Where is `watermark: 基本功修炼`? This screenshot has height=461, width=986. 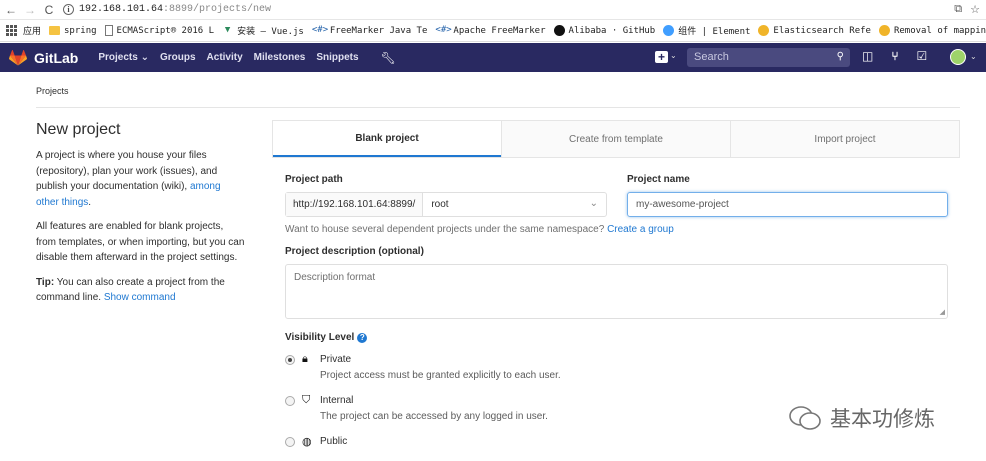
watermark: 基本功修炼 is located at coordinates (861, 418).